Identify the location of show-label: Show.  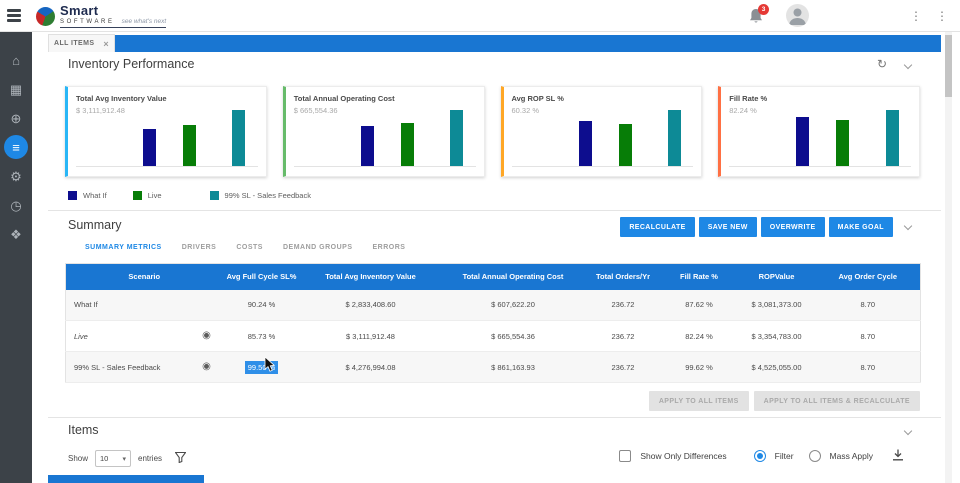
(78, 458).